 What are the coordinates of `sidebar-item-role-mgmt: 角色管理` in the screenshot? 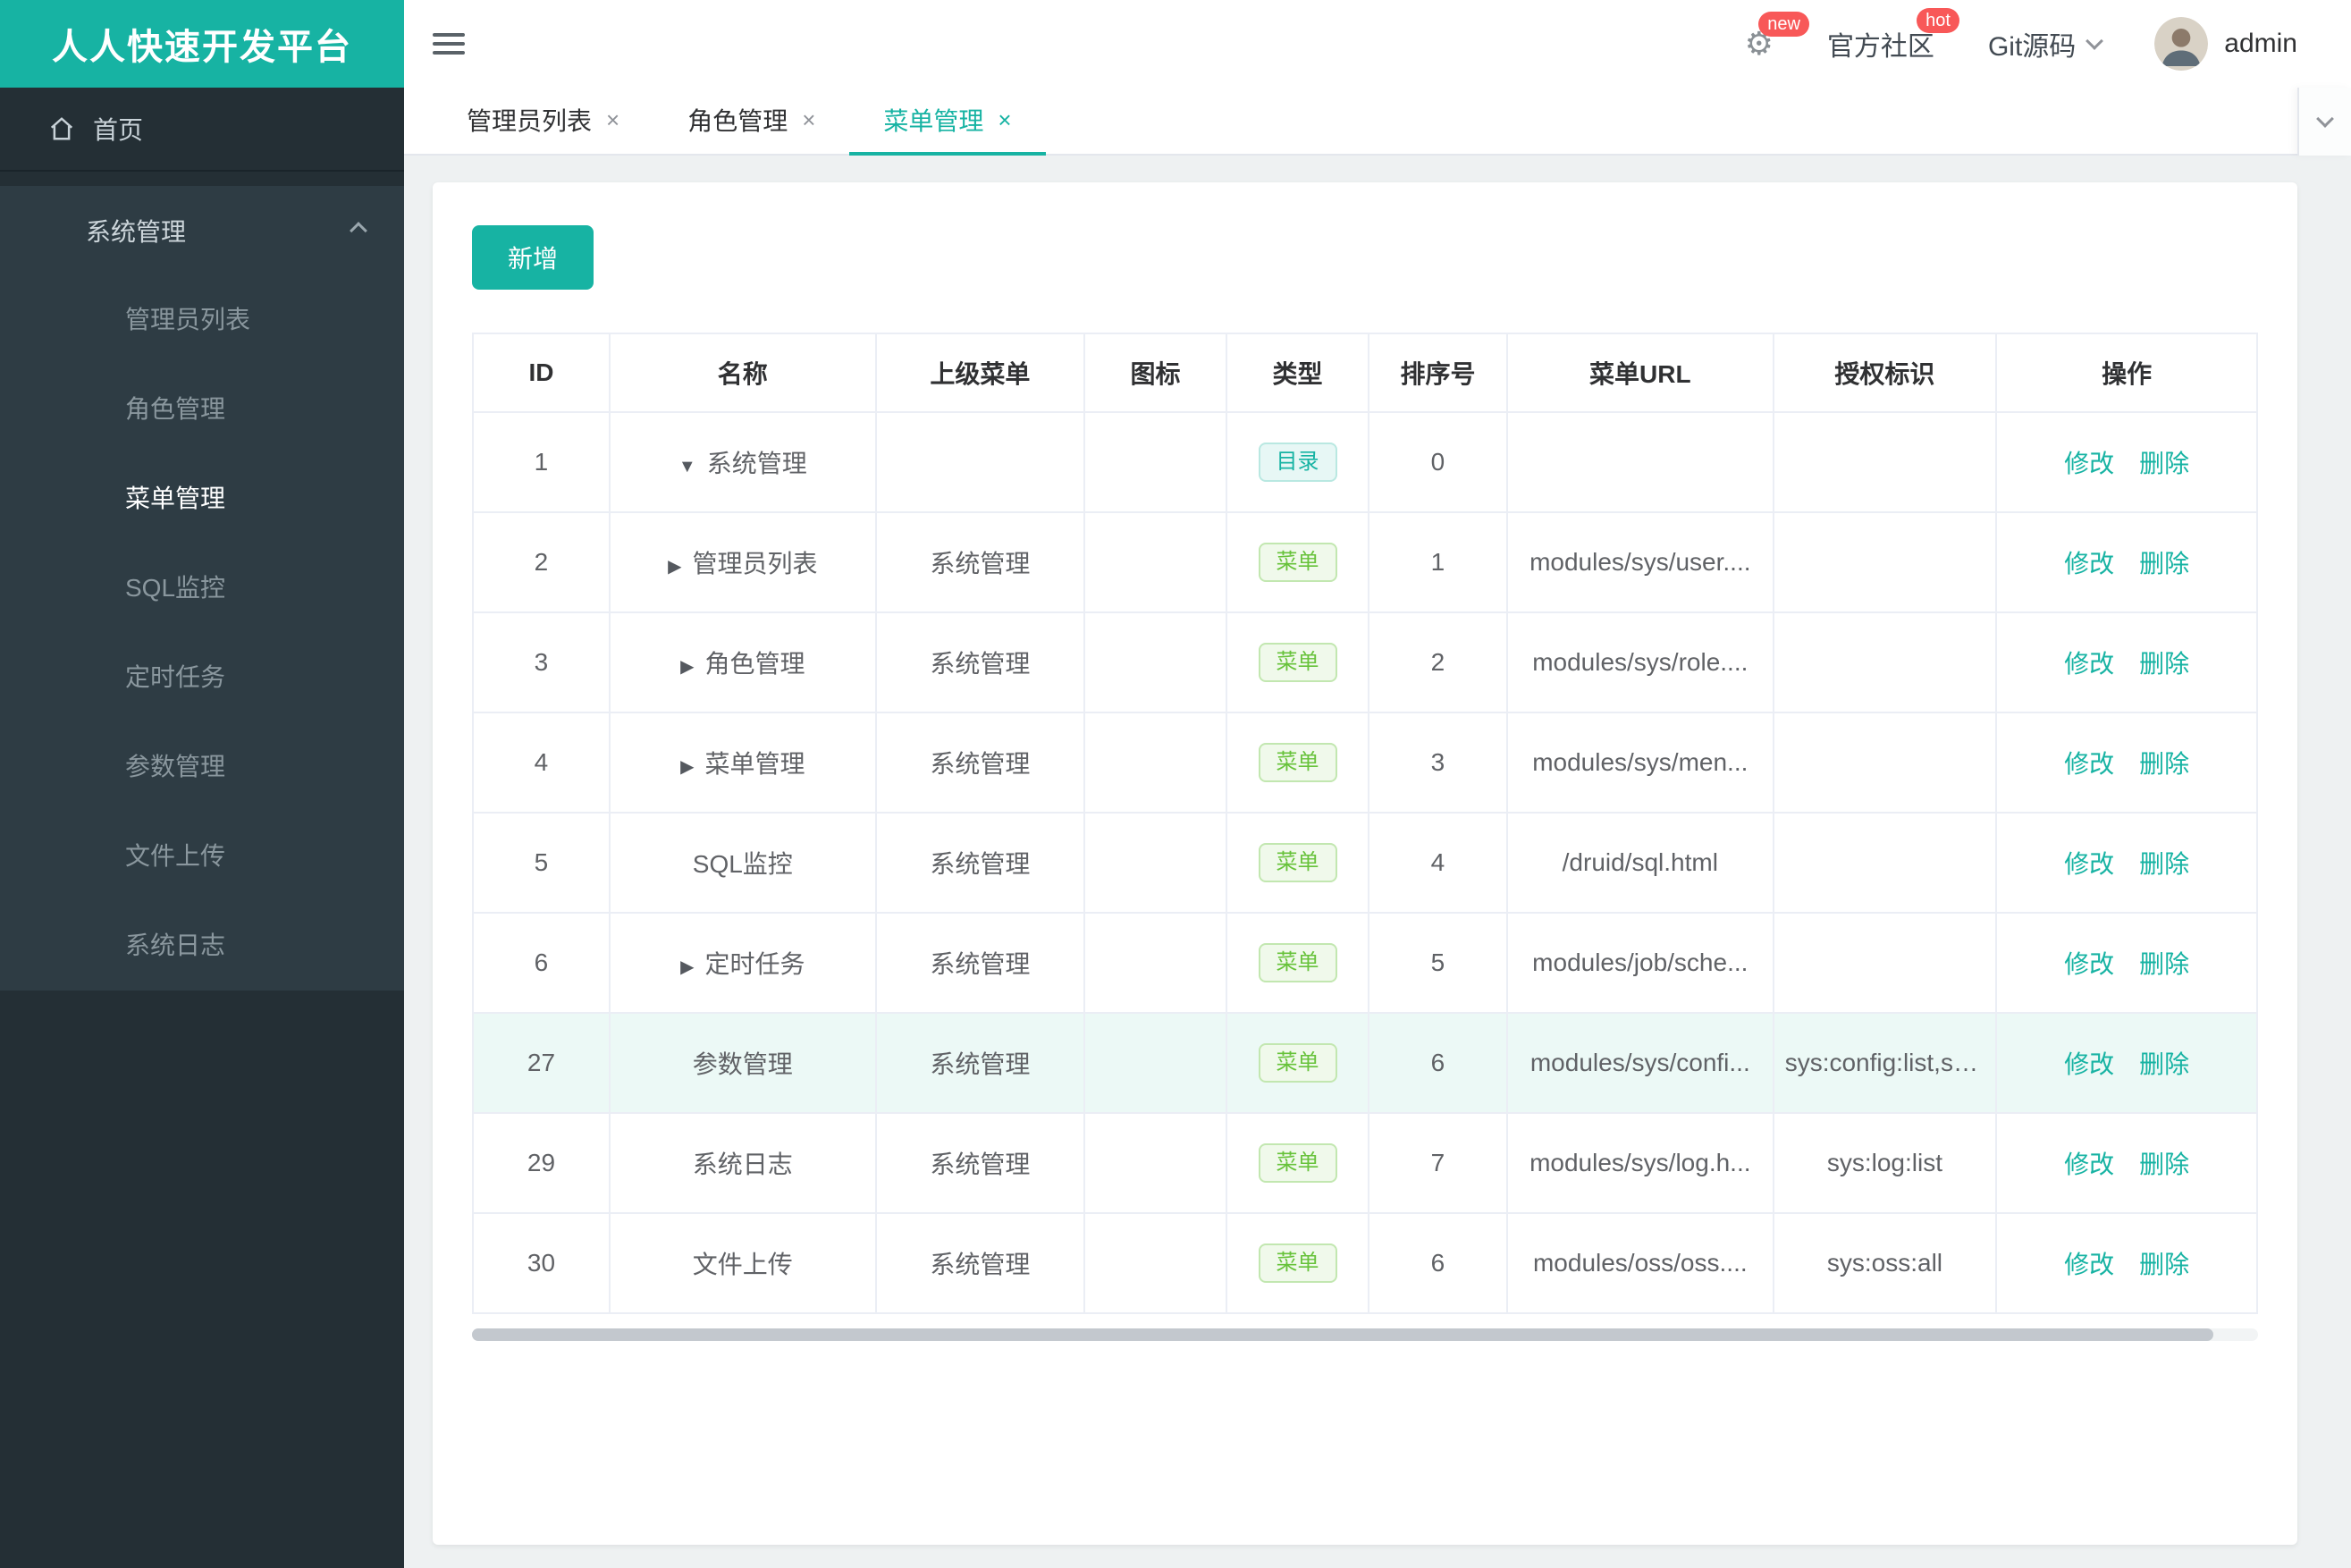 It's located at (202, 409).